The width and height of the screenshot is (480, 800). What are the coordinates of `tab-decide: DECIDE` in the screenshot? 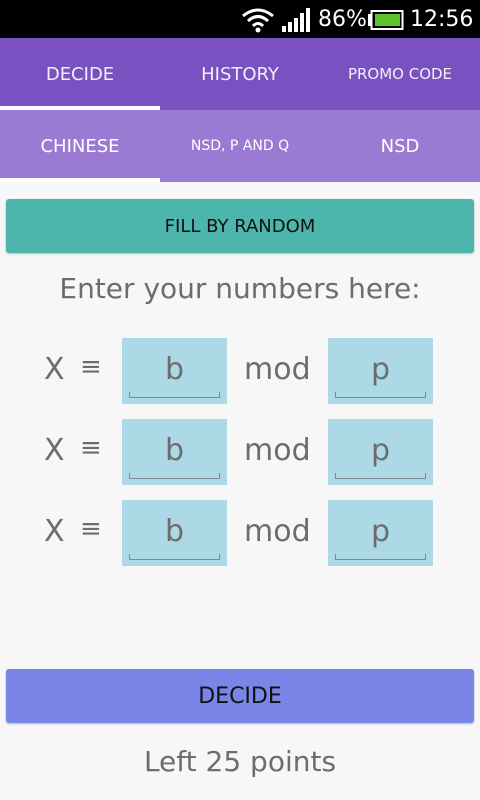 It's located at (80, 74).